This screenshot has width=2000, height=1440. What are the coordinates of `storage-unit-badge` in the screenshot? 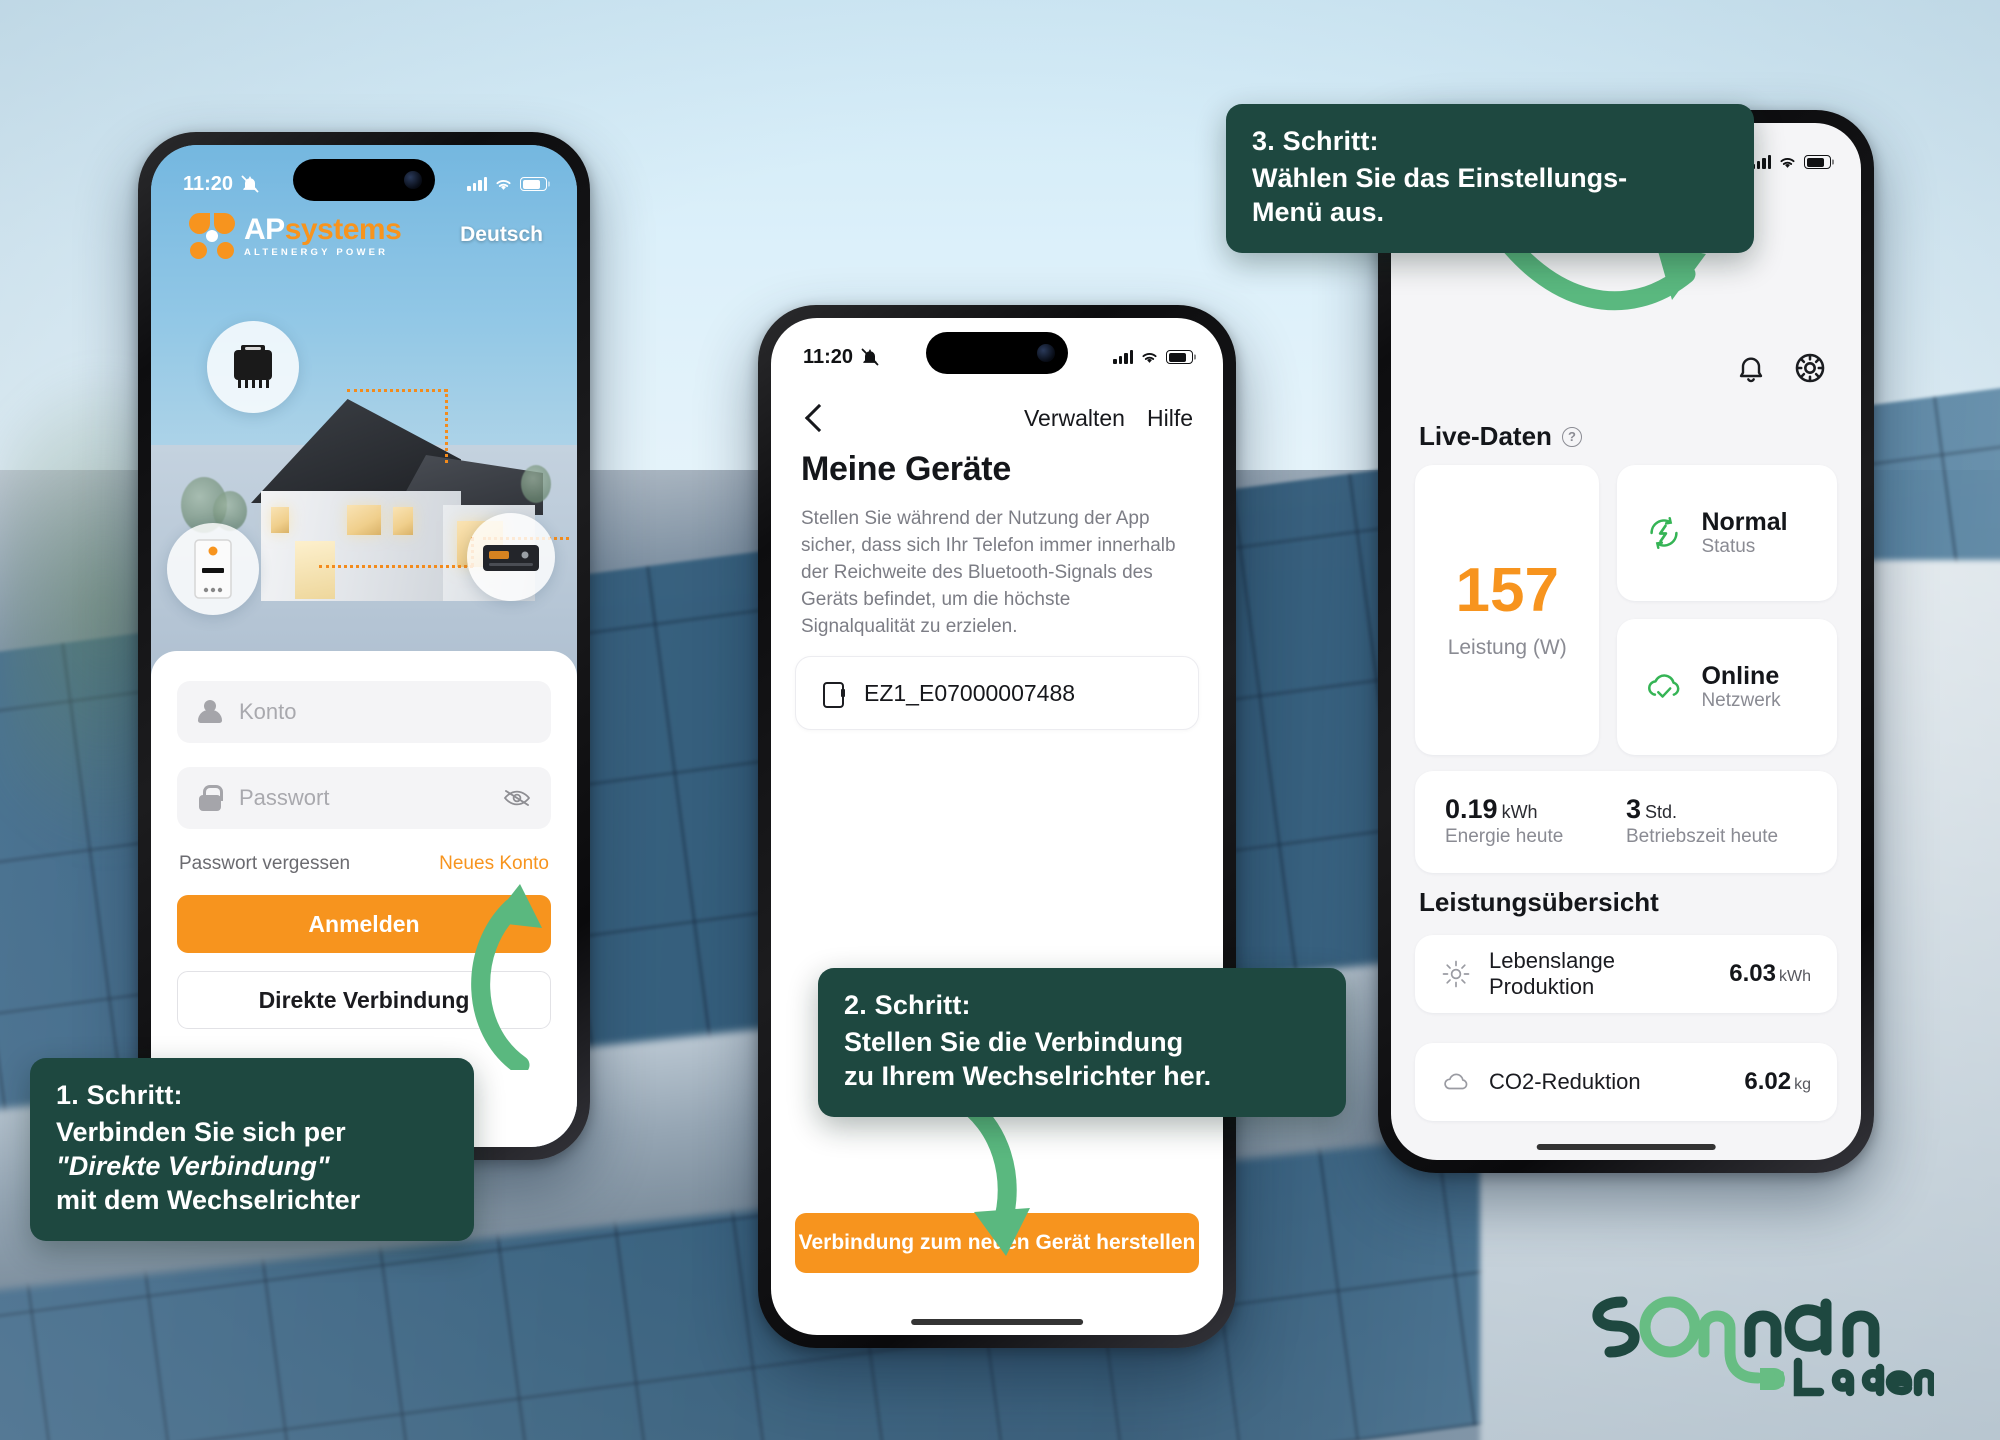 It's located at (511, 557).